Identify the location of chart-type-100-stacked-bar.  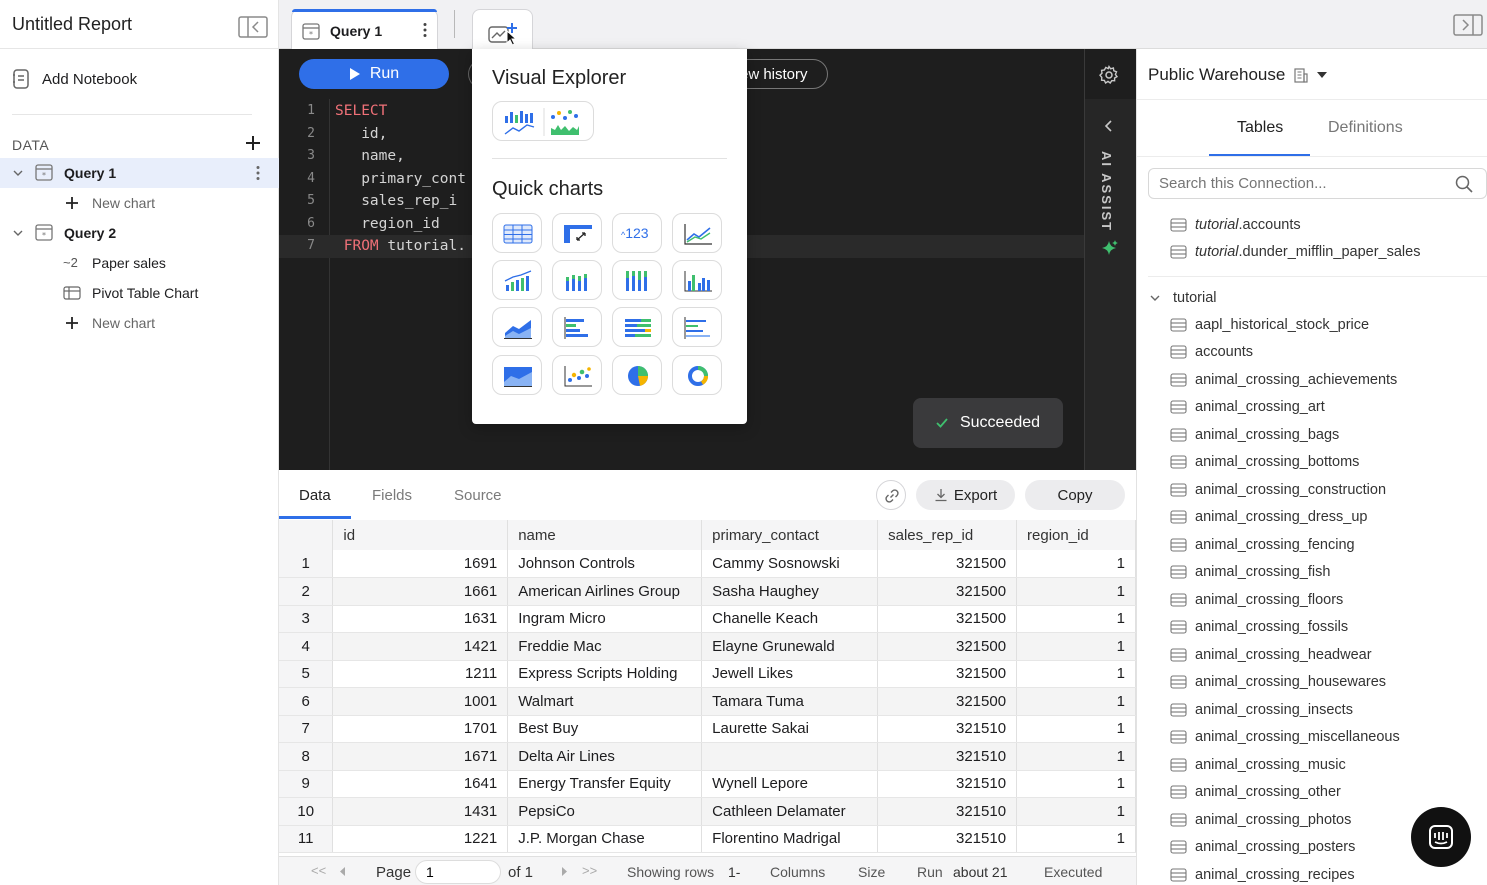
(637, 280).